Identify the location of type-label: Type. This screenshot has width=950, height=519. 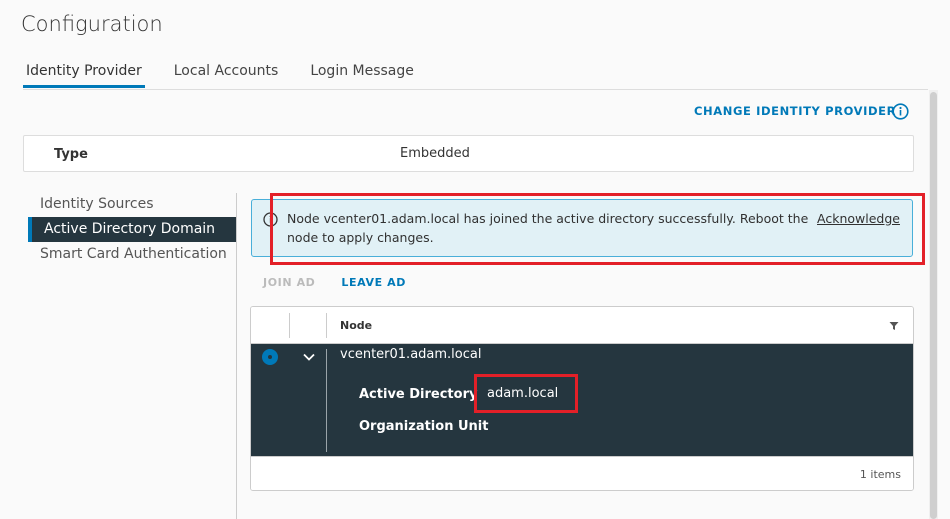
(71, 154).